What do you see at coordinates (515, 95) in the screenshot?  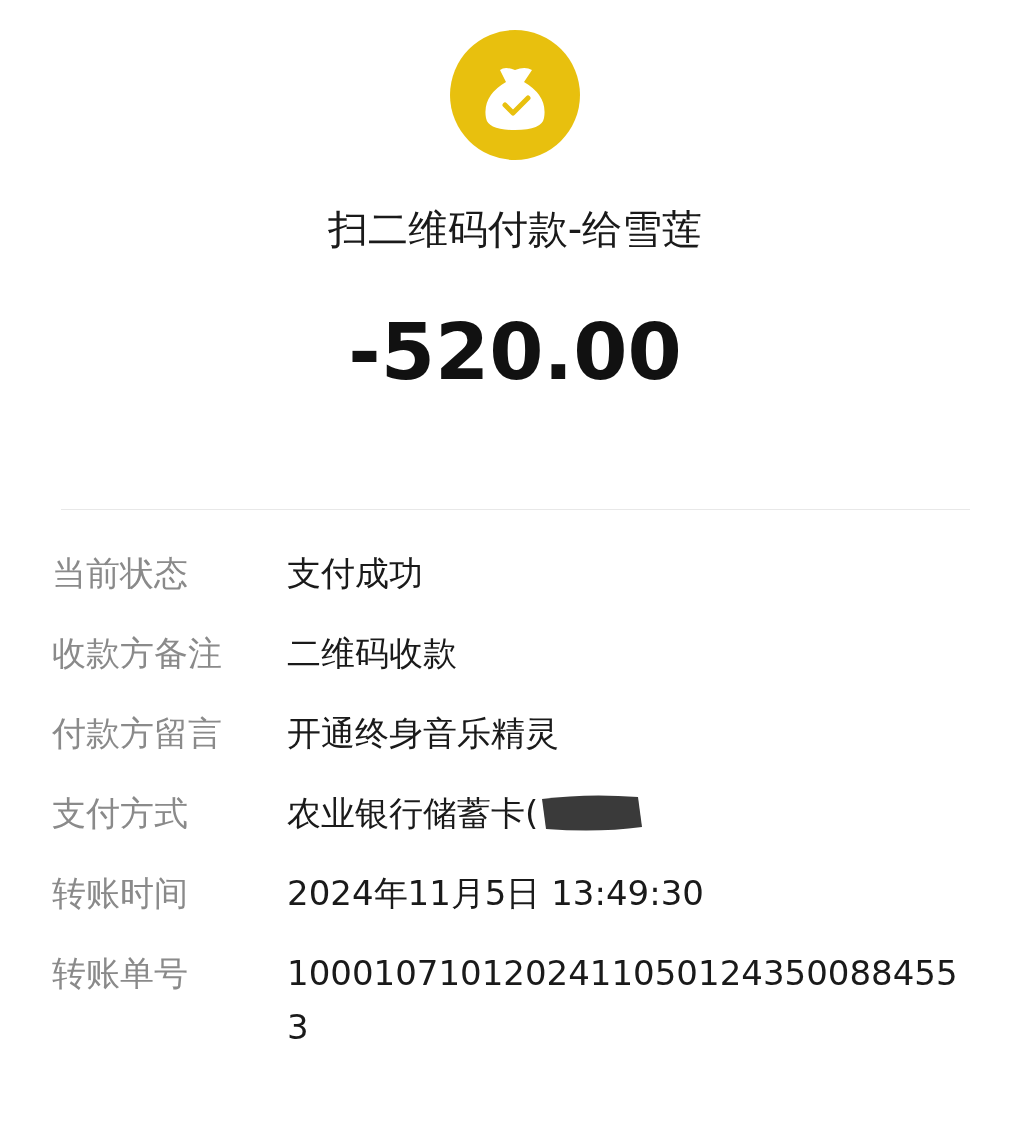 I see `money-bag-check-icon` at bounding box center [515, 95].